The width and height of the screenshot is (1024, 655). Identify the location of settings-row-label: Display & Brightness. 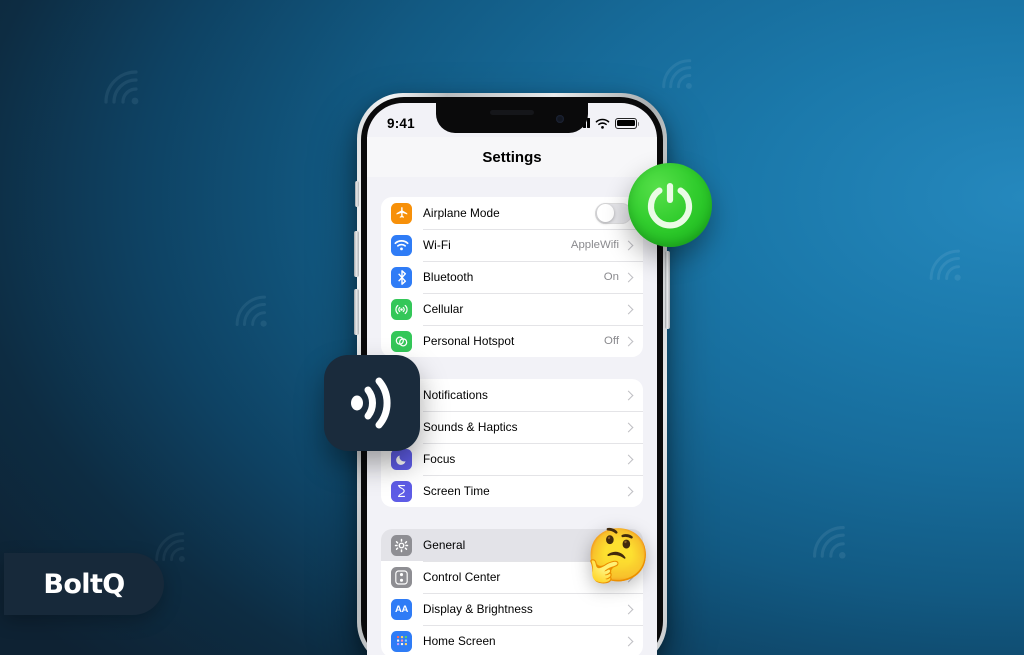
(478, 609).